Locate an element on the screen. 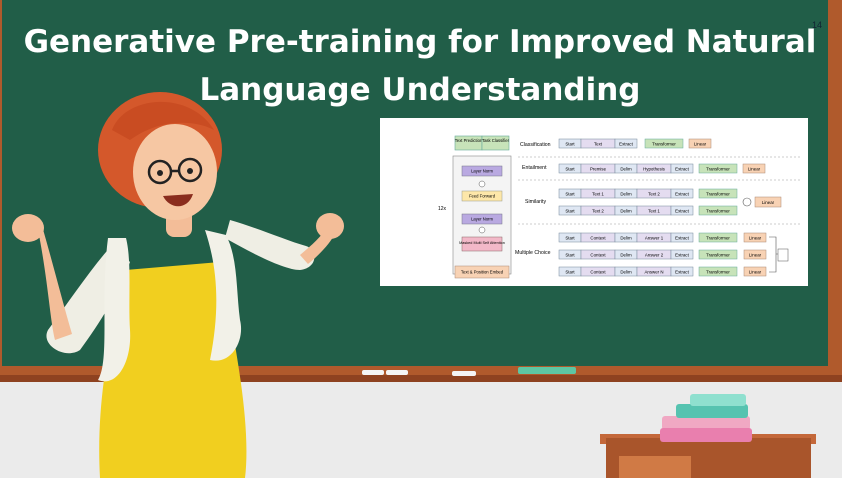  teacher-right-arm is located at coordinates (270, 245).